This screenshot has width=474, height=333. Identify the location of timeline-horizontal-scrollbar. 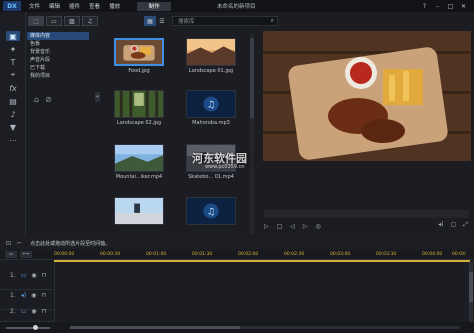
(265, 327).